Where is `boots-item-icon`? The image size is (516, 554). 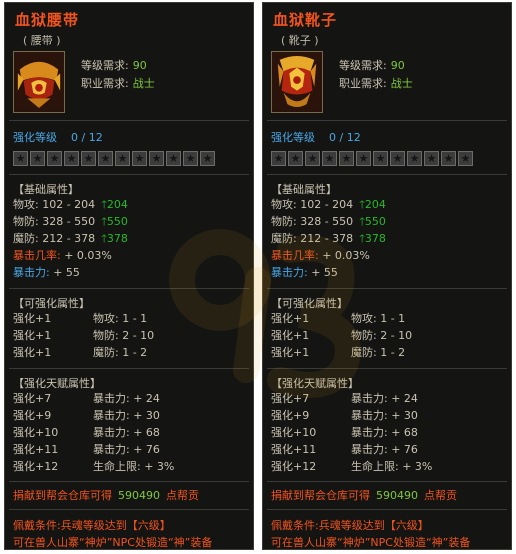
boots-item-icon is located at coordinates (297, 82).